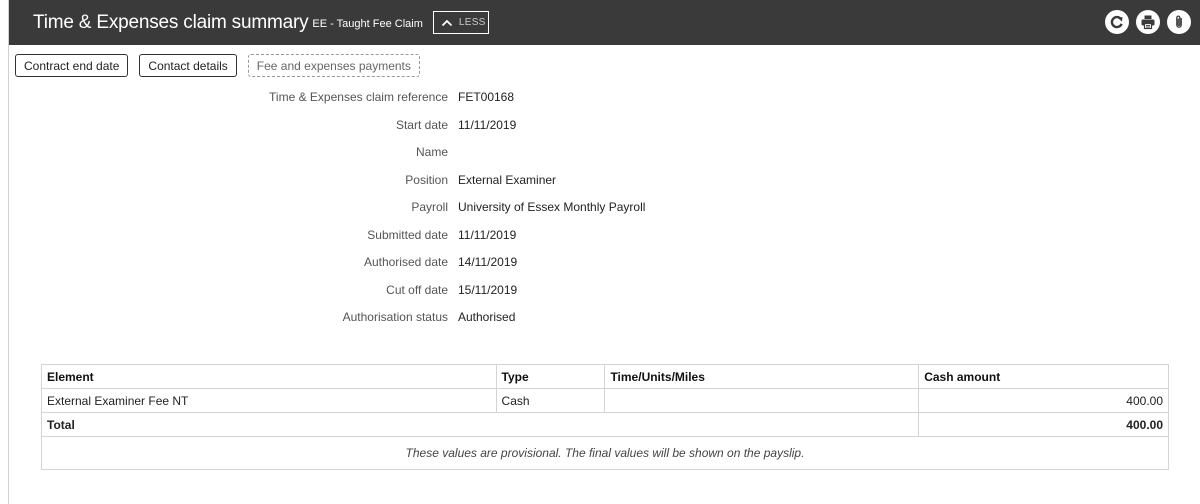  Describe the element at coordinates (269, 376) in the screenshot. I see `column-header-element: Element` at that location.